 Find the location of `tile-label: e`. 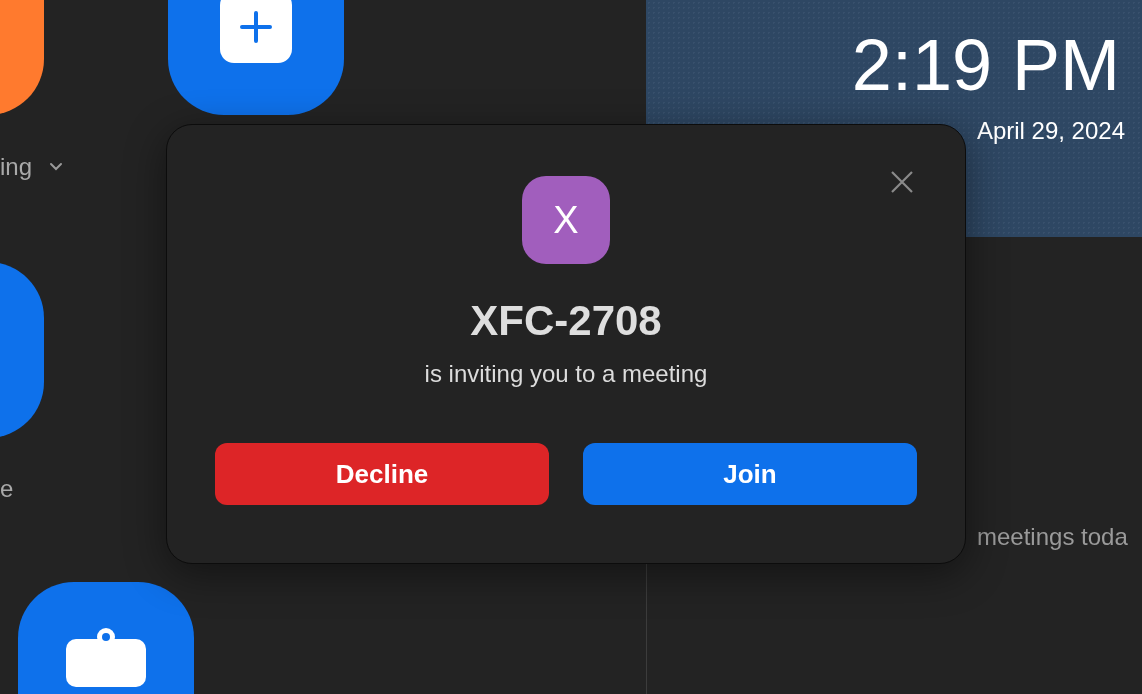

tile-label: e is located at coordinates (7, 489).